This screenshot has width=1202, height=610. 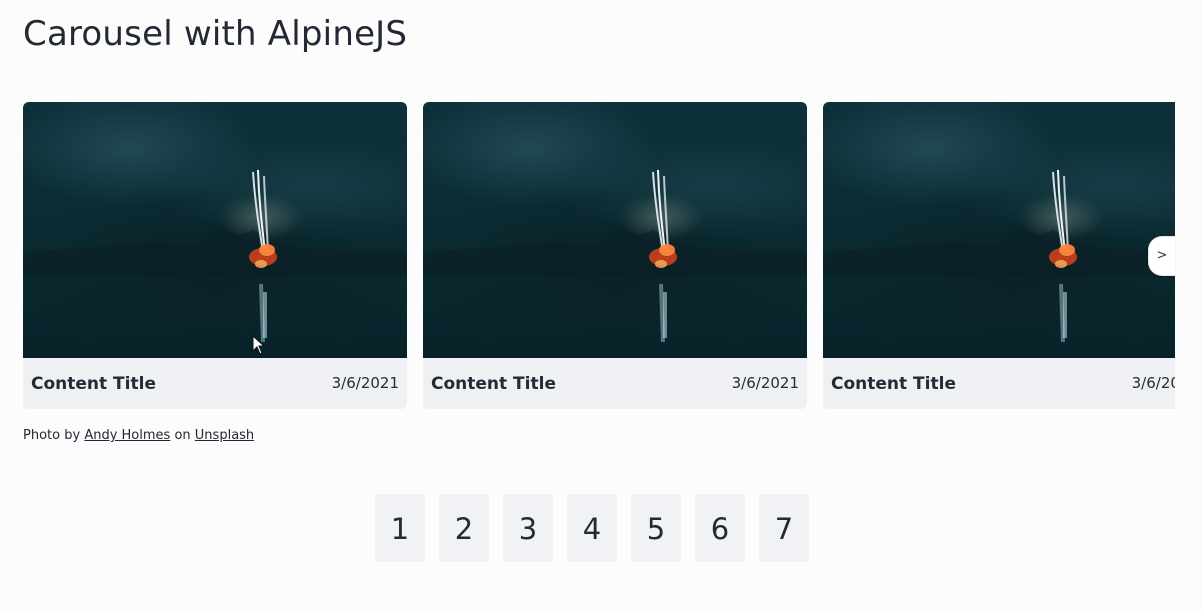 What do you see at coordinates (182, 435) in the screenshot?
I see `credit-middle: on` at bounding box center [182, 435].